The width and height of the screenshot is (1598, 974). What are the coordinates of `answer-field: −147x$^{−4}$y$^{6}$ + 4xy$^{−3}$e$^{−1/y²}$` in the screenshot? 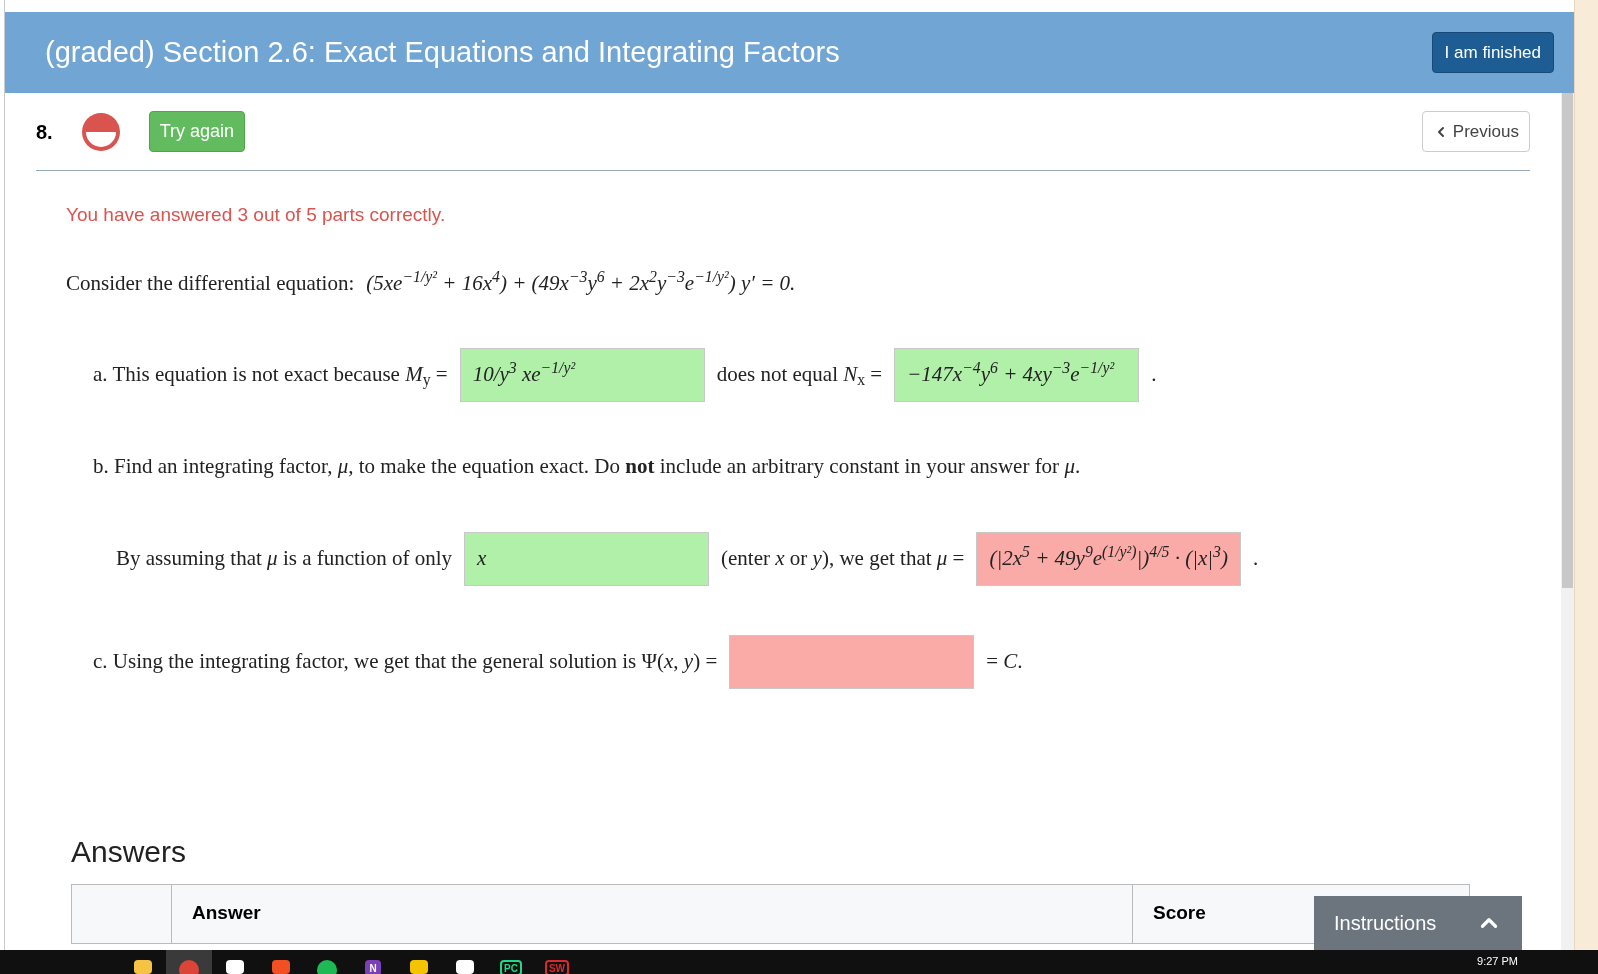 It's located at (1017, 375).